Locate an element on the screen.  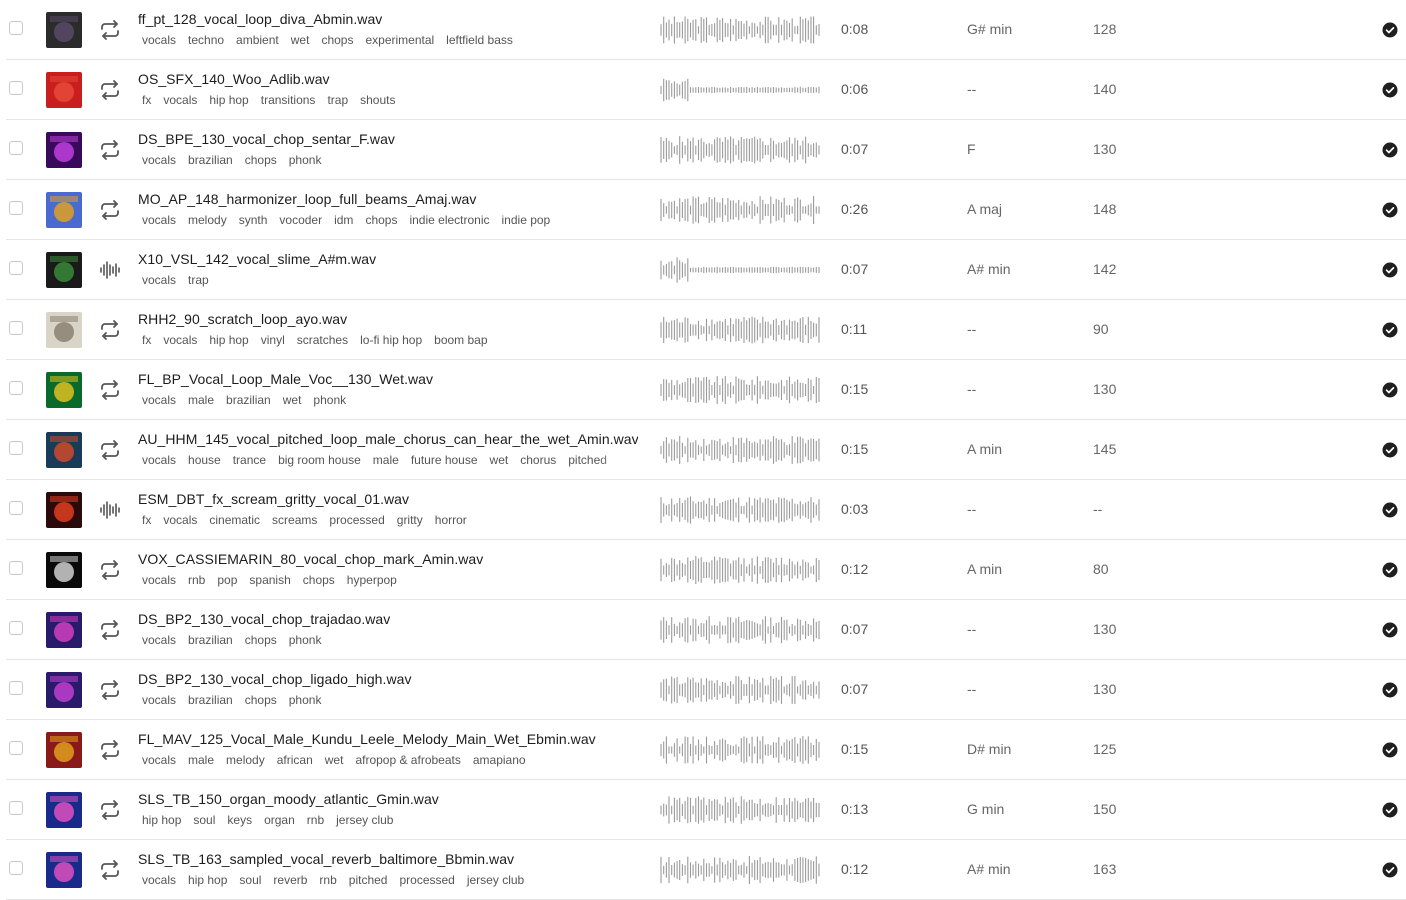
tag-chip: african is located at coordinates (295, 760).